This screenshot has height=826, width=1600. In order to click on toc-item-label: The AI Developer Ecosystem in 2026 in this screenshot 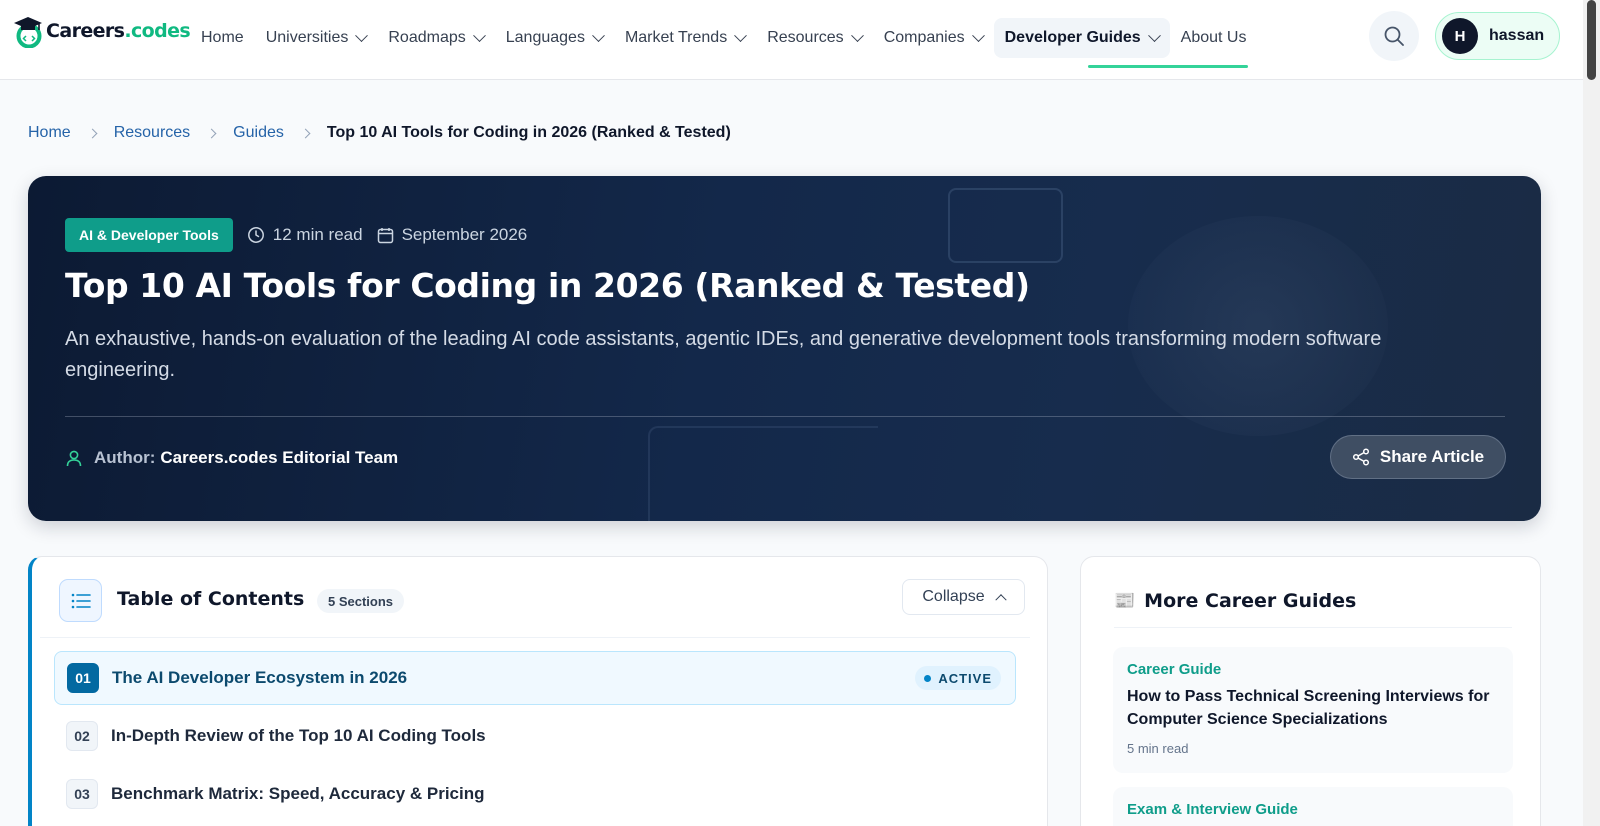, I will do `click(260, 677)`.